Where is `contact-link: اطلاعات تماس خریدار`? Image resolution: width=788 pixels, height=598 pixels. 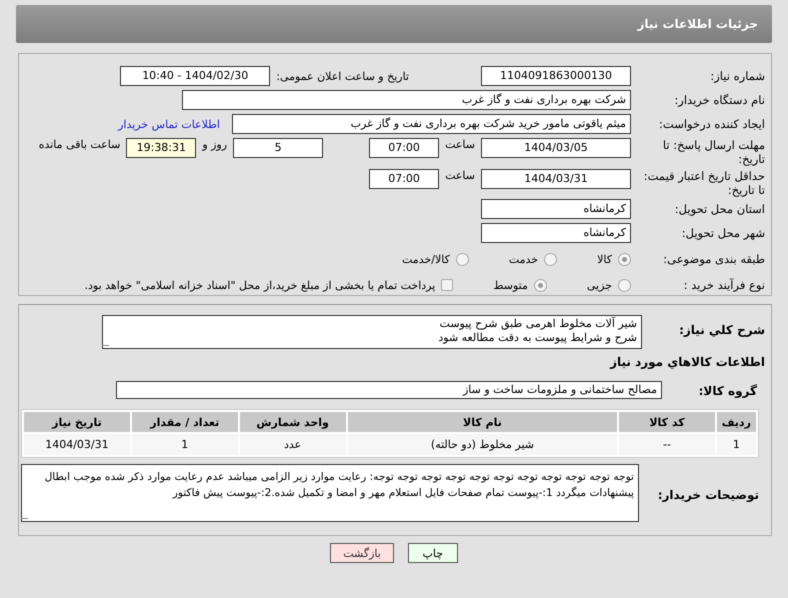
contact-link: اطلاعات تماس خریدار is located at coordinates (169, 124).